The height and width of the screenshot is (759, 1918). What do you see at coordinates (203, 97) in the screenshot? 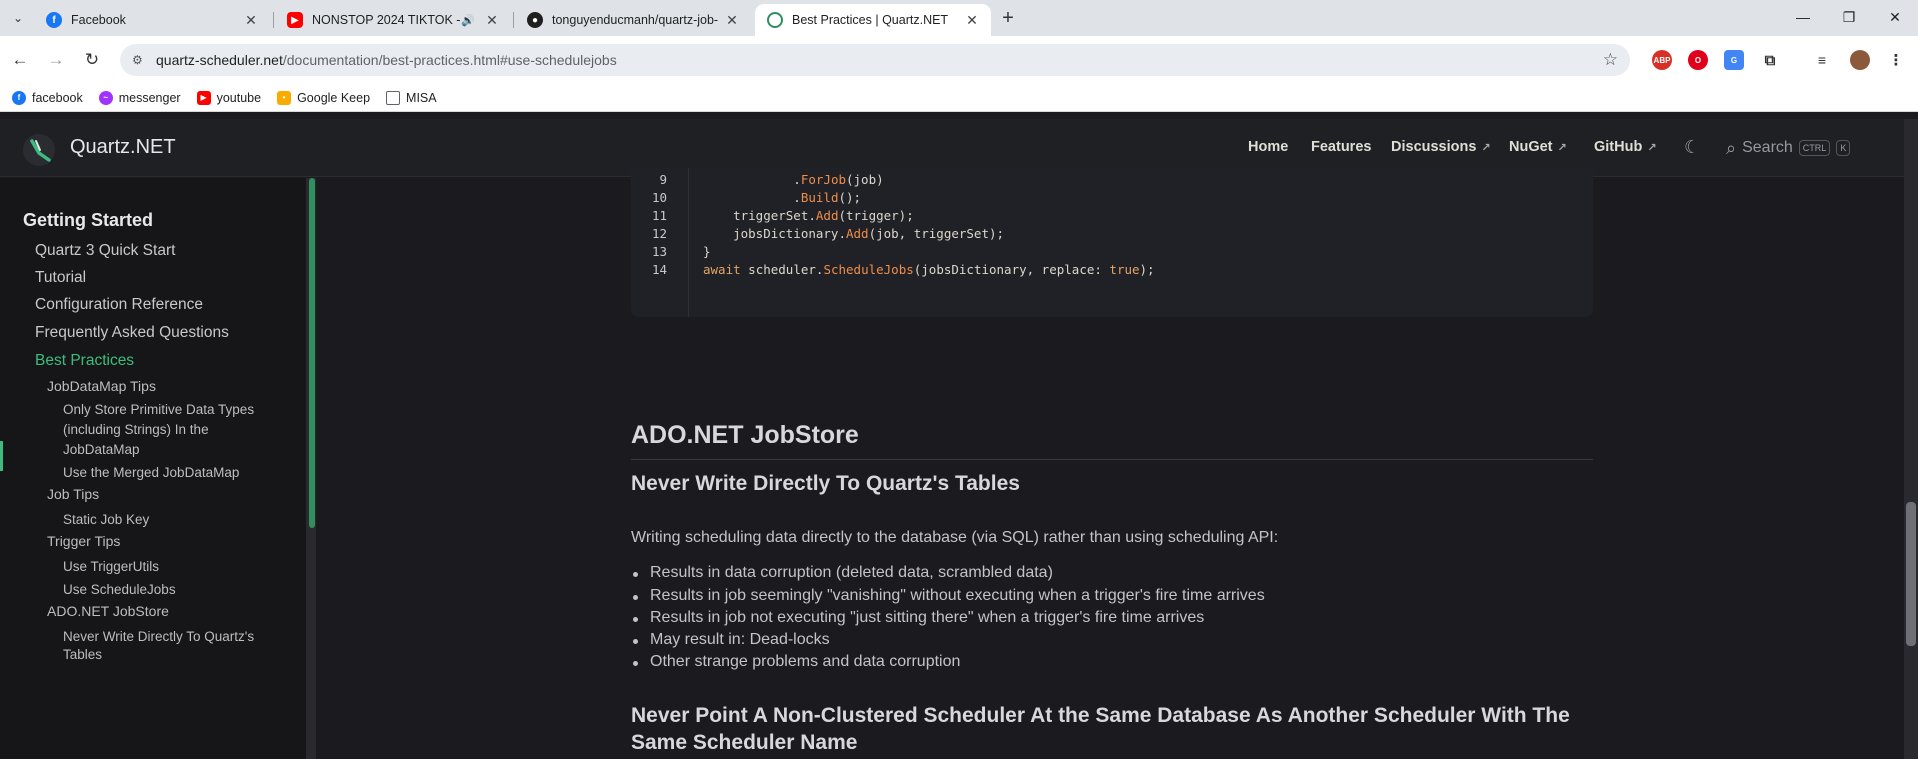
I see `youtube-icon: ▶` at bounding box center [203, 97].